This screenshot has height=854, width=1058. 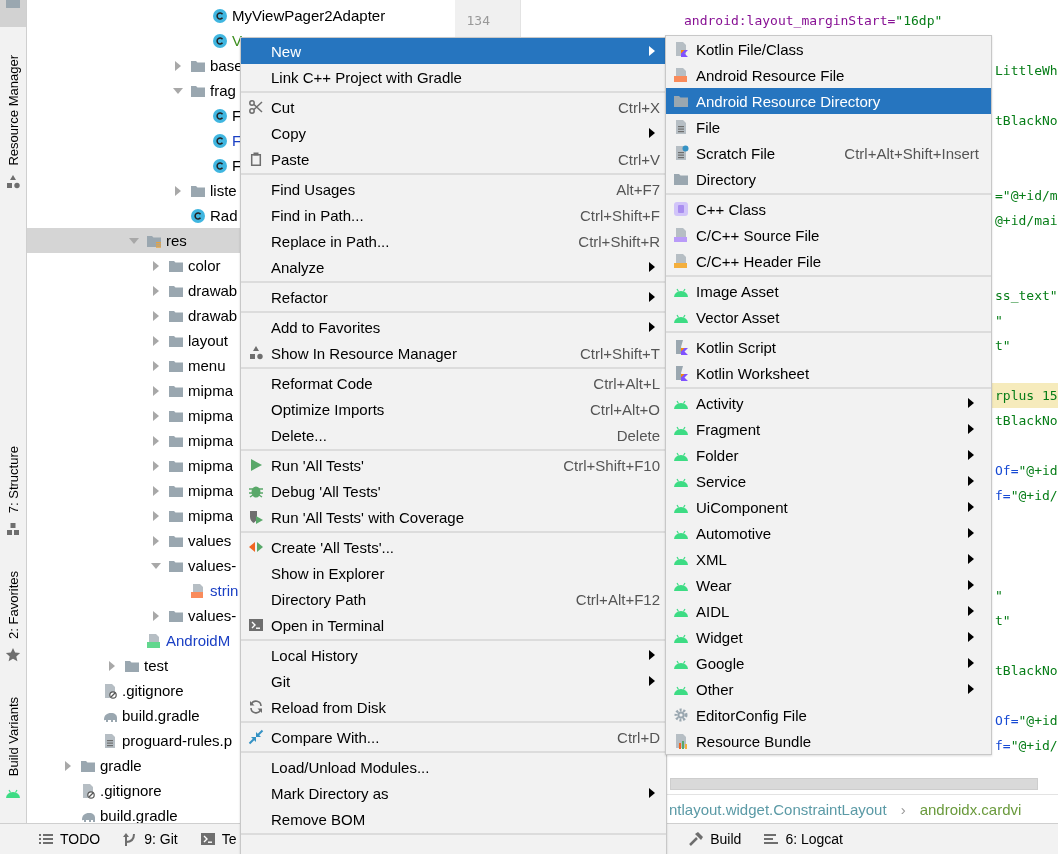 What do you see at coordinates (624, 409) in the screenshot?
I see `shortcut-label: Ctrl+Alt+O` at bounding box center [624, 409].